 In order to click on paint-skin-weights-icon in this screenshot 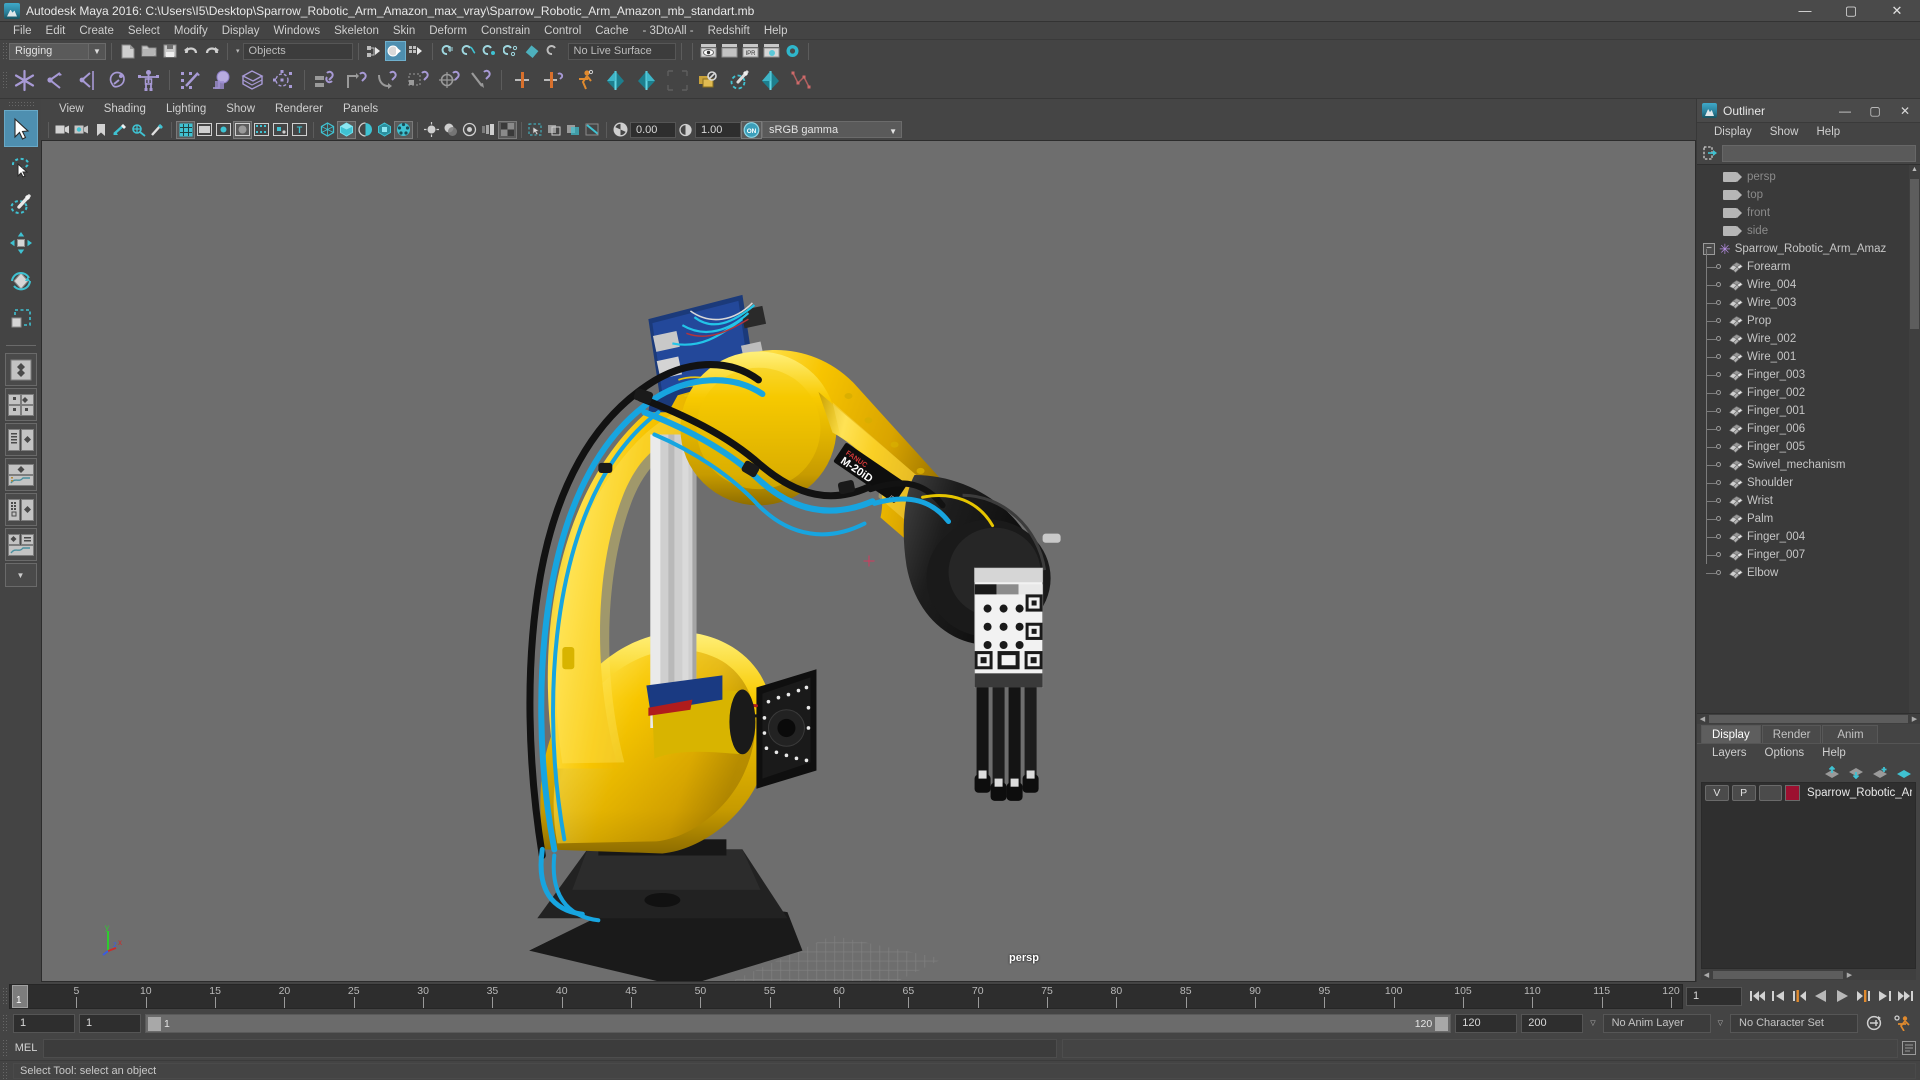, I will do `click(739, 80)`.